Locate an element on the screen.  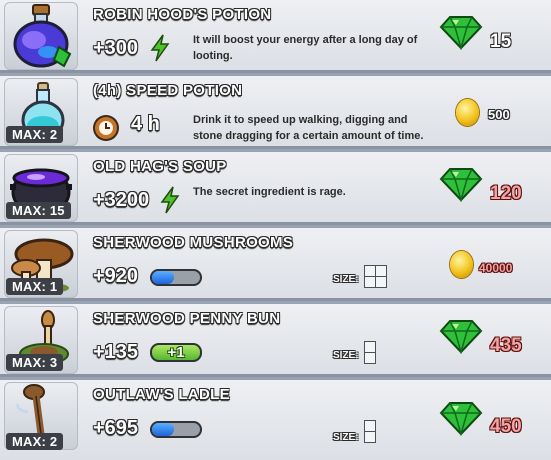
item-energy-value: +300 is located at coordinates (116, 48).